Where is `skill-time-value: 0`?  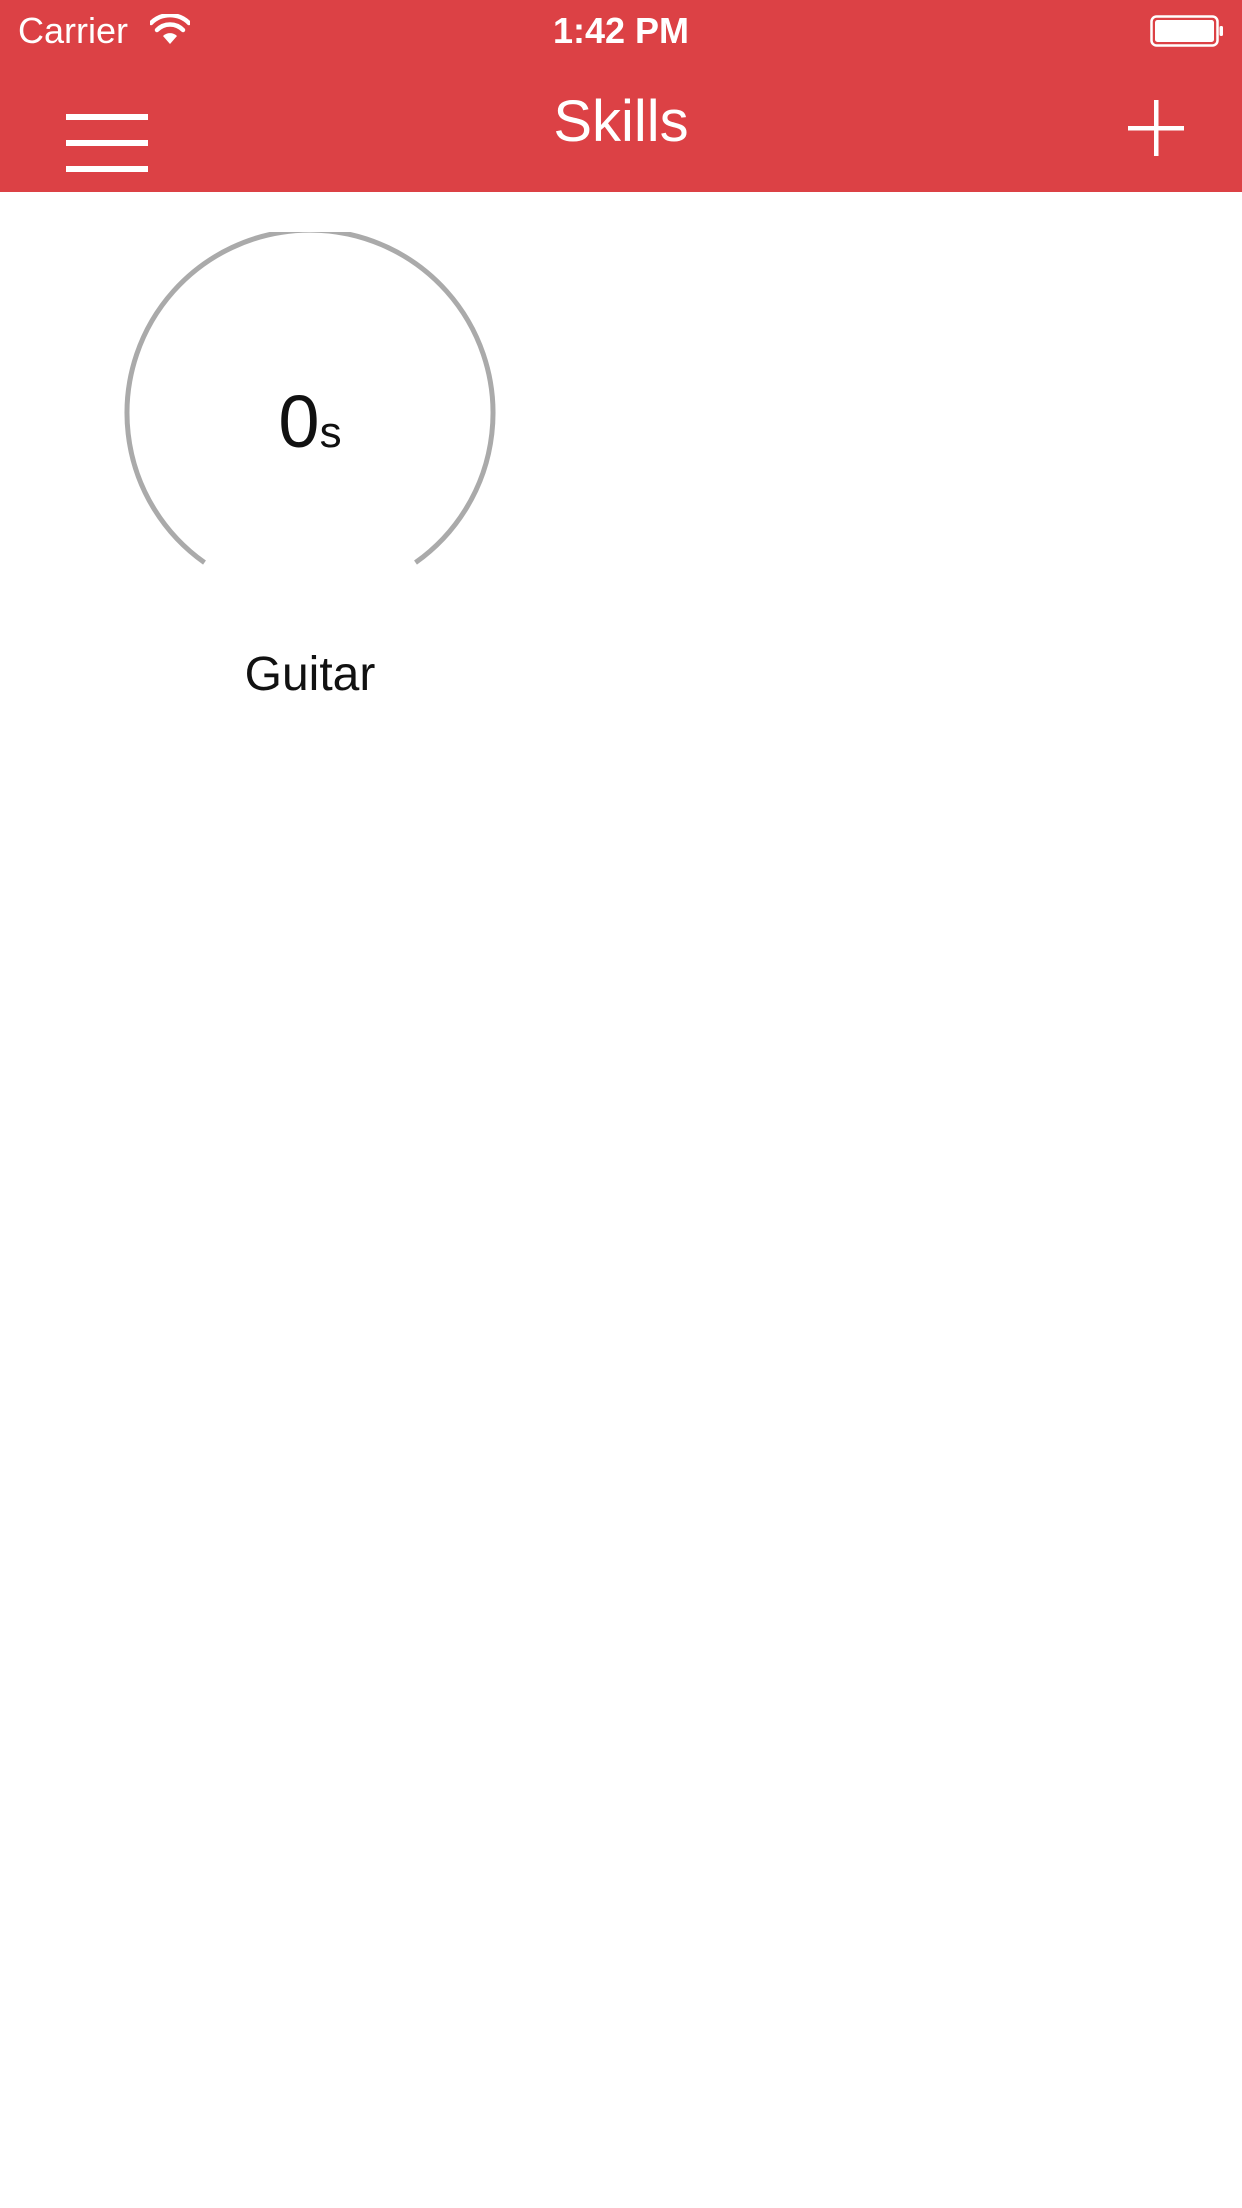 skill-time-value: 0 is located at coordinates (299, 421).